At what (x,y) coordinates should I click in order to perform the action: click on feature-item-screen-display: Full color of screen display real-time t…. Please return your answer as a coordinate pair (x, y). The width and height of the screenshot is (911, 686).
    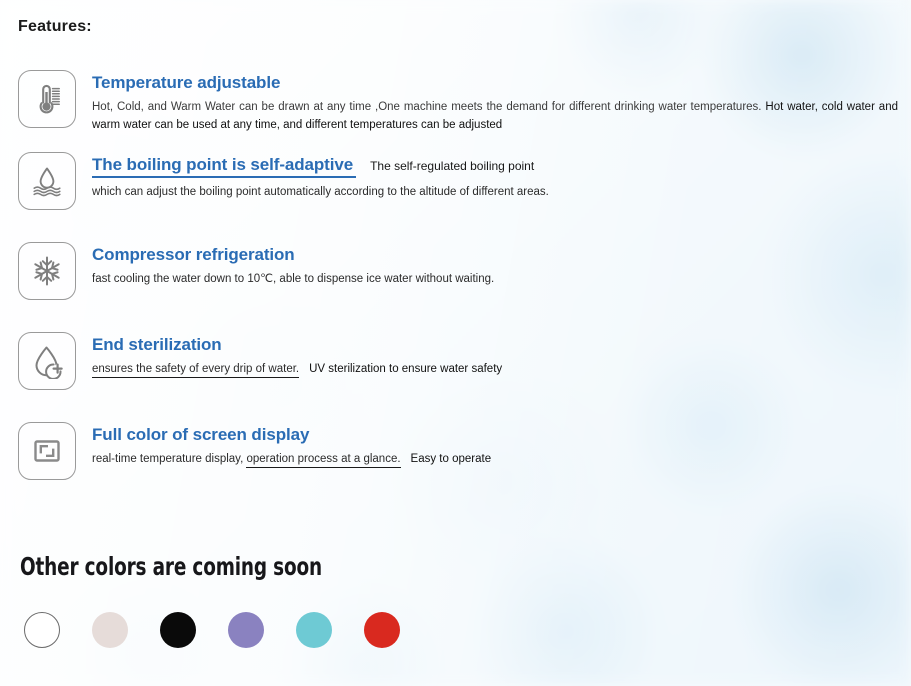
    Looking at the image, I should click on (458, 451).